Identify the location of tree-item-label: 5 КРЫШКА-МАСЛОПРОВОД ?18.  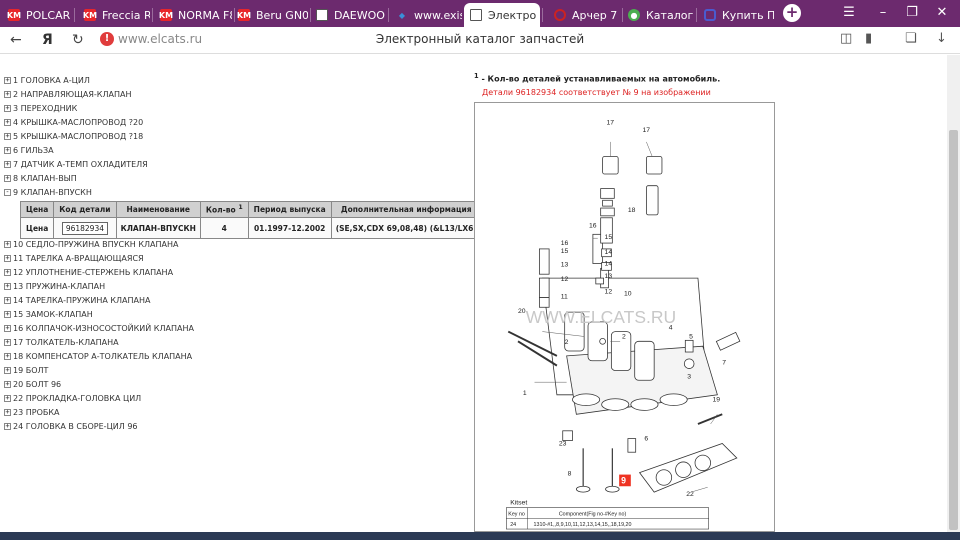
(78, 136).